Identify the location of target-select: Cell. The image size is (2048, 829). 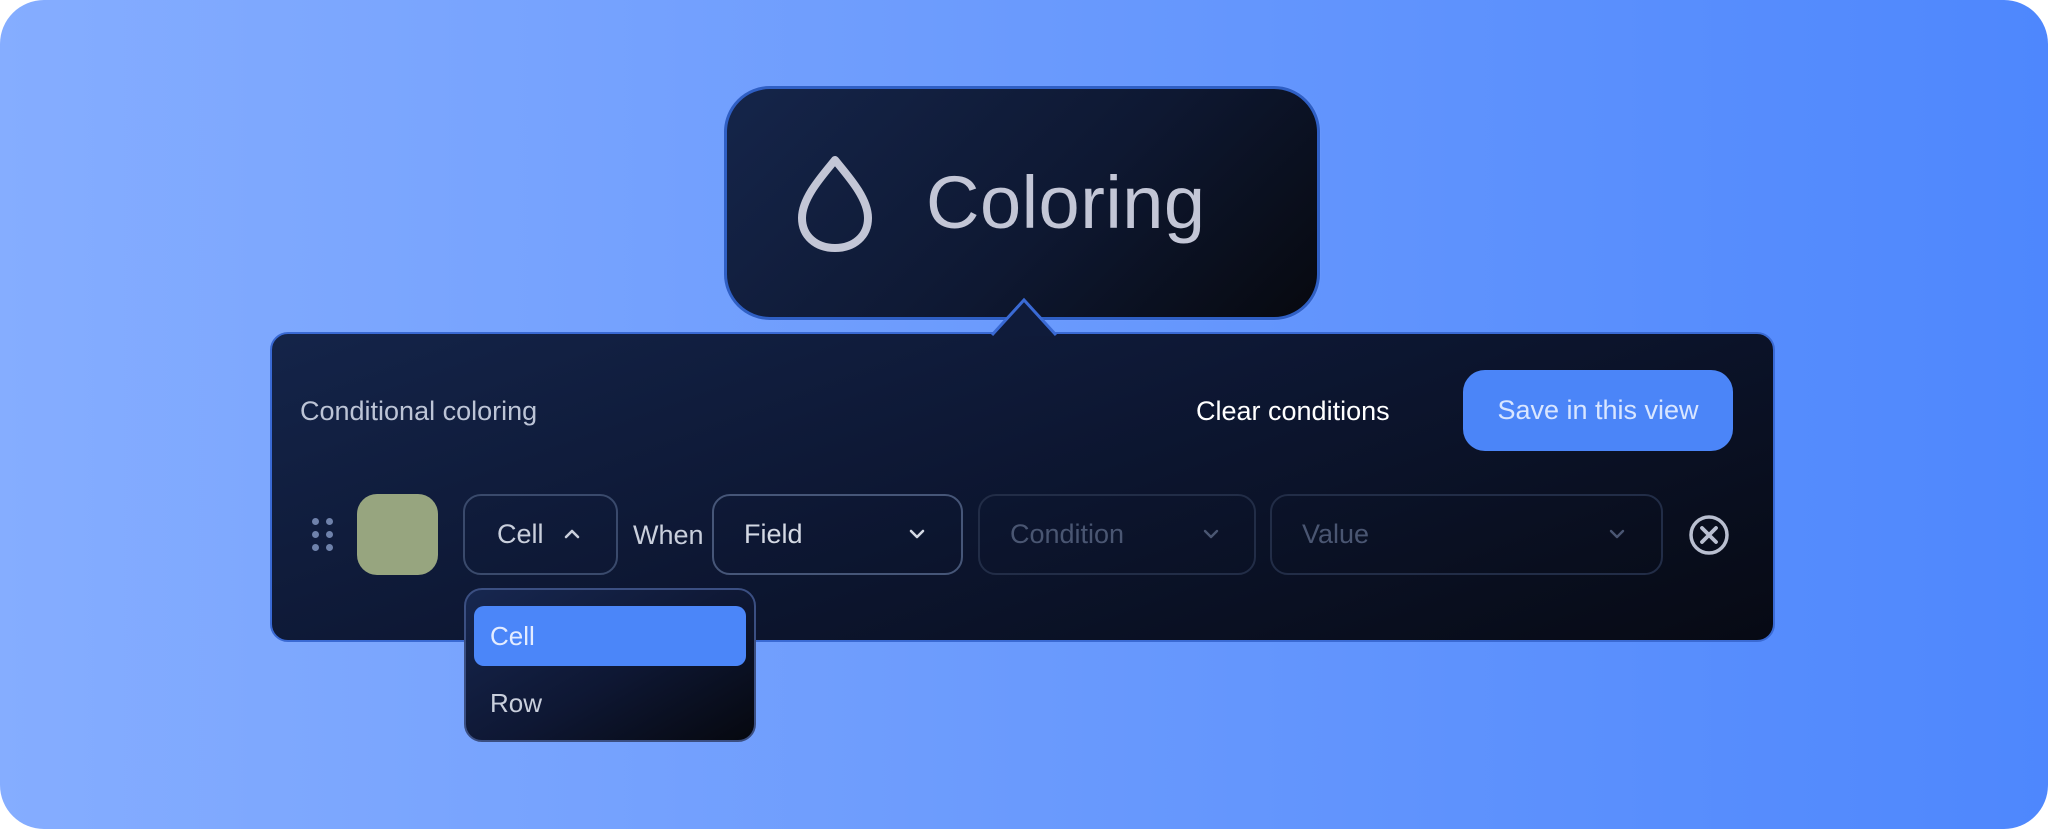
(540, 534).